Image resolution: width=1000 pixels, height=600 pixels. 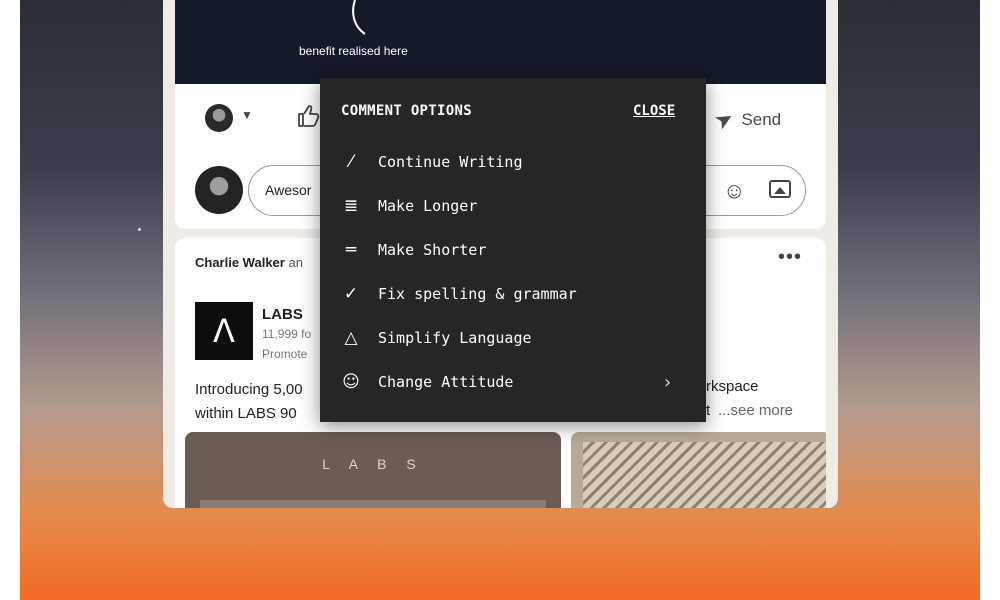 I want to click on like-icon, so click(x=308, y=119).